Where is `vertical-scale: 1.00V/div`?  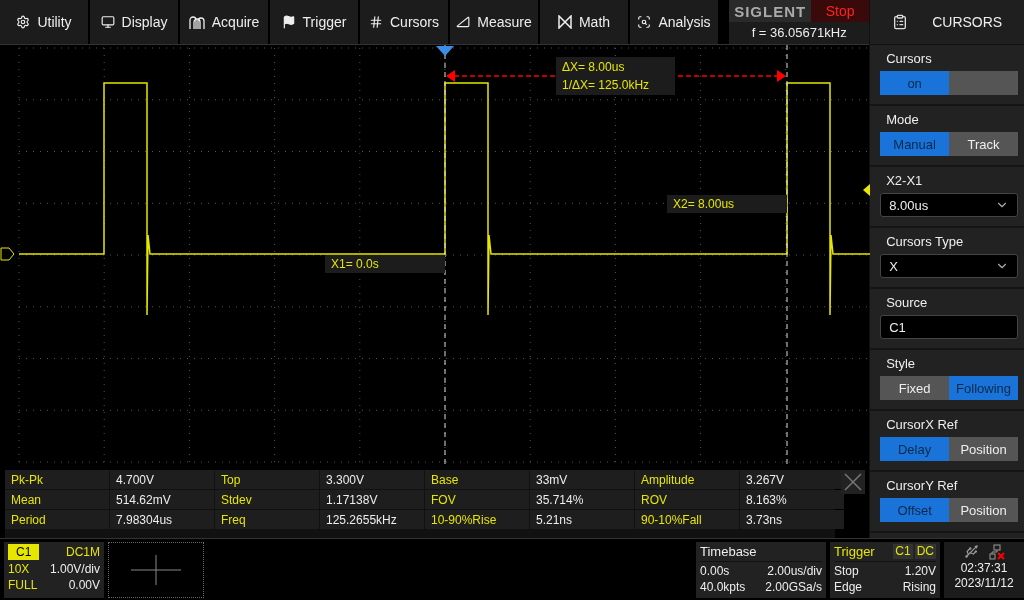 vertical-scale: 1.00V/div is located at coordinates (74, 569).